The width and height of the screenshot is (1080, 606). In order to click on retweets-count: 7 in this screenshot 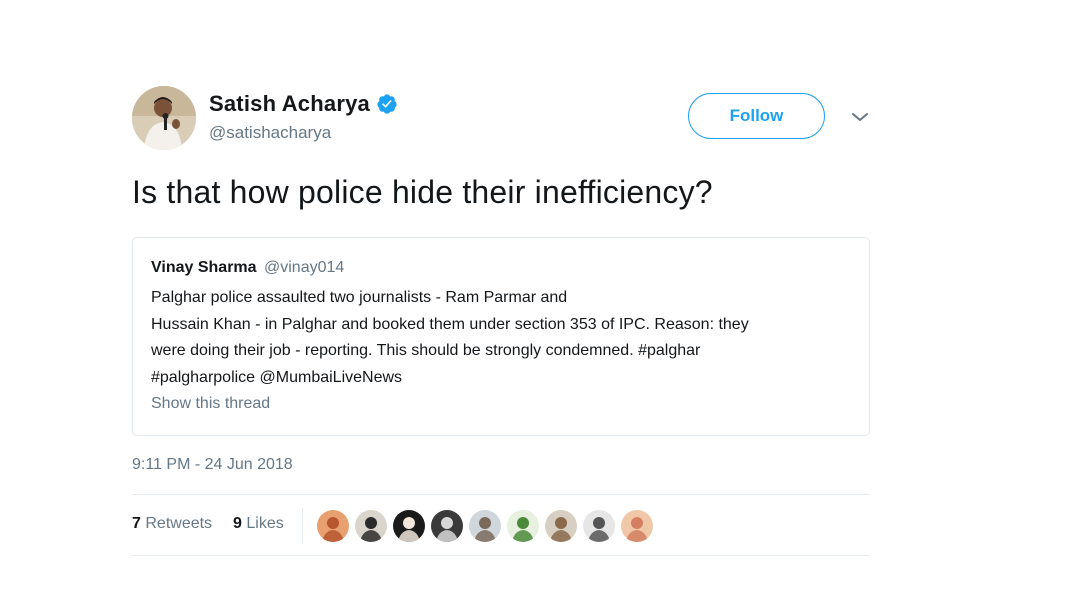, I will do `click(136, 523)`.